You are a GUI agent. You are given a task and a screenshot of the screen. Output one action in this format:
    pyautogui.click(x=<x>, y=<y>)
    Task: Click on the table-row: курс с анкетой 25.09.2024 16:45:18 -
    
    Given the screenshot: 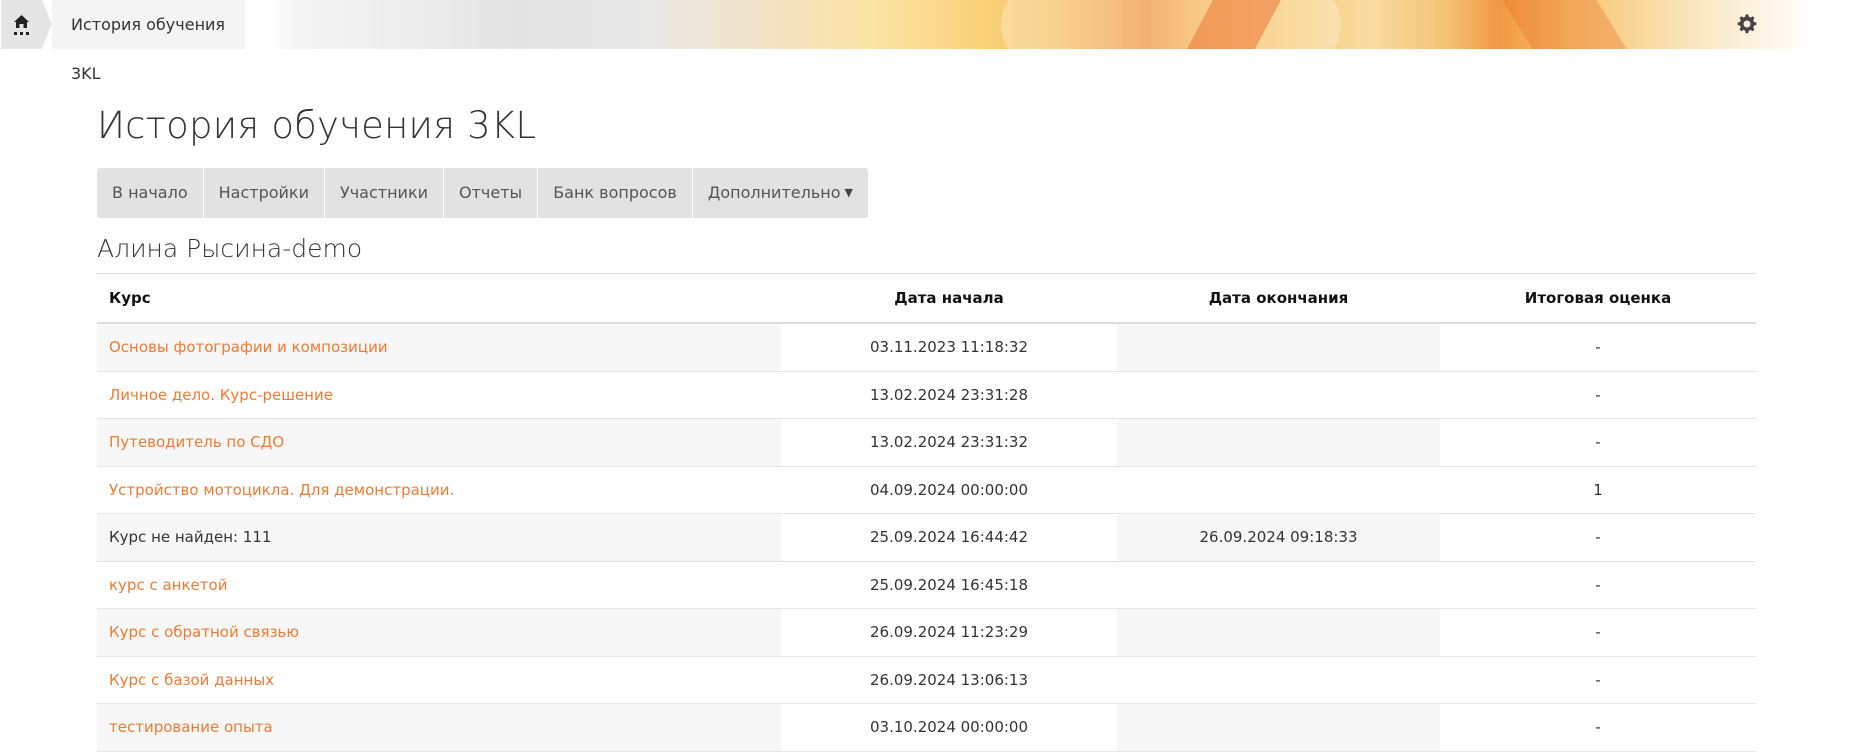 What is the action you would take?
    pyautogui.click(x=926, y=585)
    